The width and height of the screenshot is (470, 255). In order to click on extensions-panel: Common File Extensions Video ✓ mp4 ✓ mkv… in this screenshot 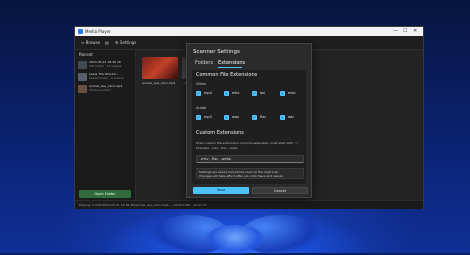, I will do `click(249, 127)`.